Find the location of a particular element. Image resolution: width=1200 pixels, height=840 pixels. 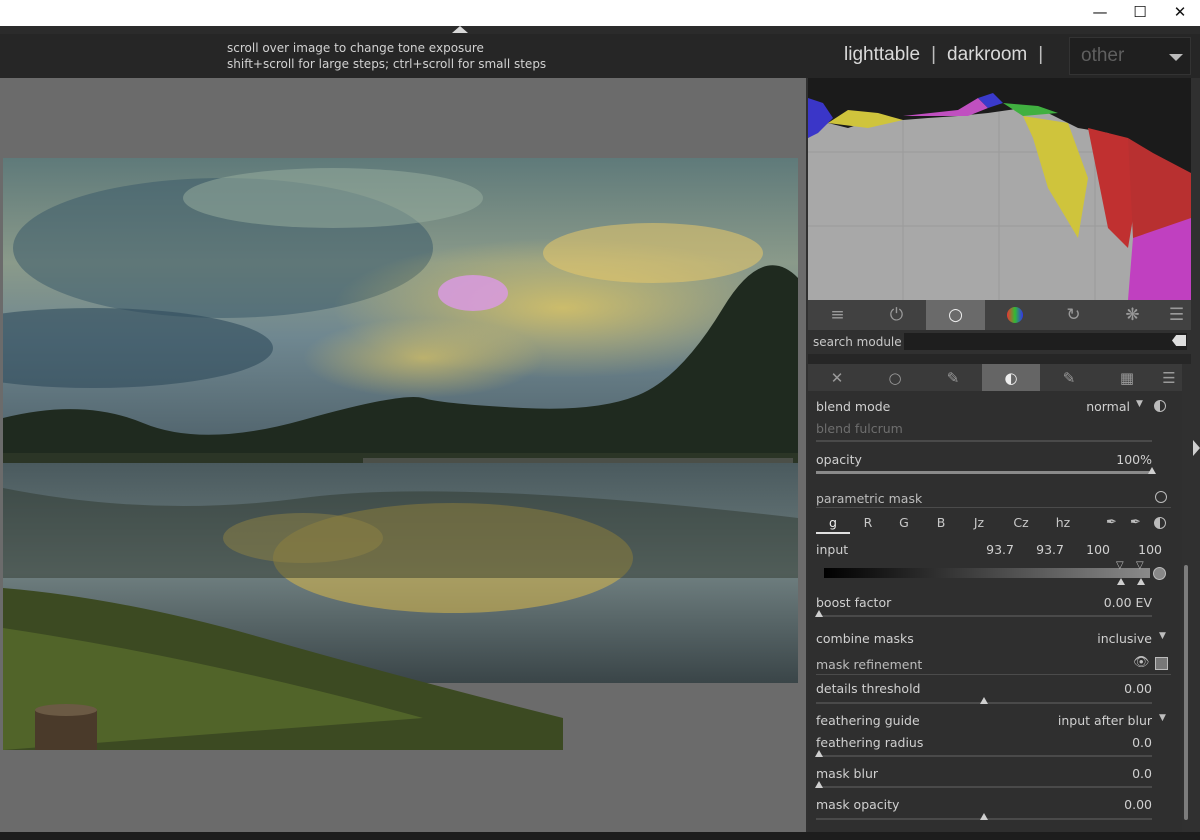

feathering-radius-marker is located at coordinates (819, 753).